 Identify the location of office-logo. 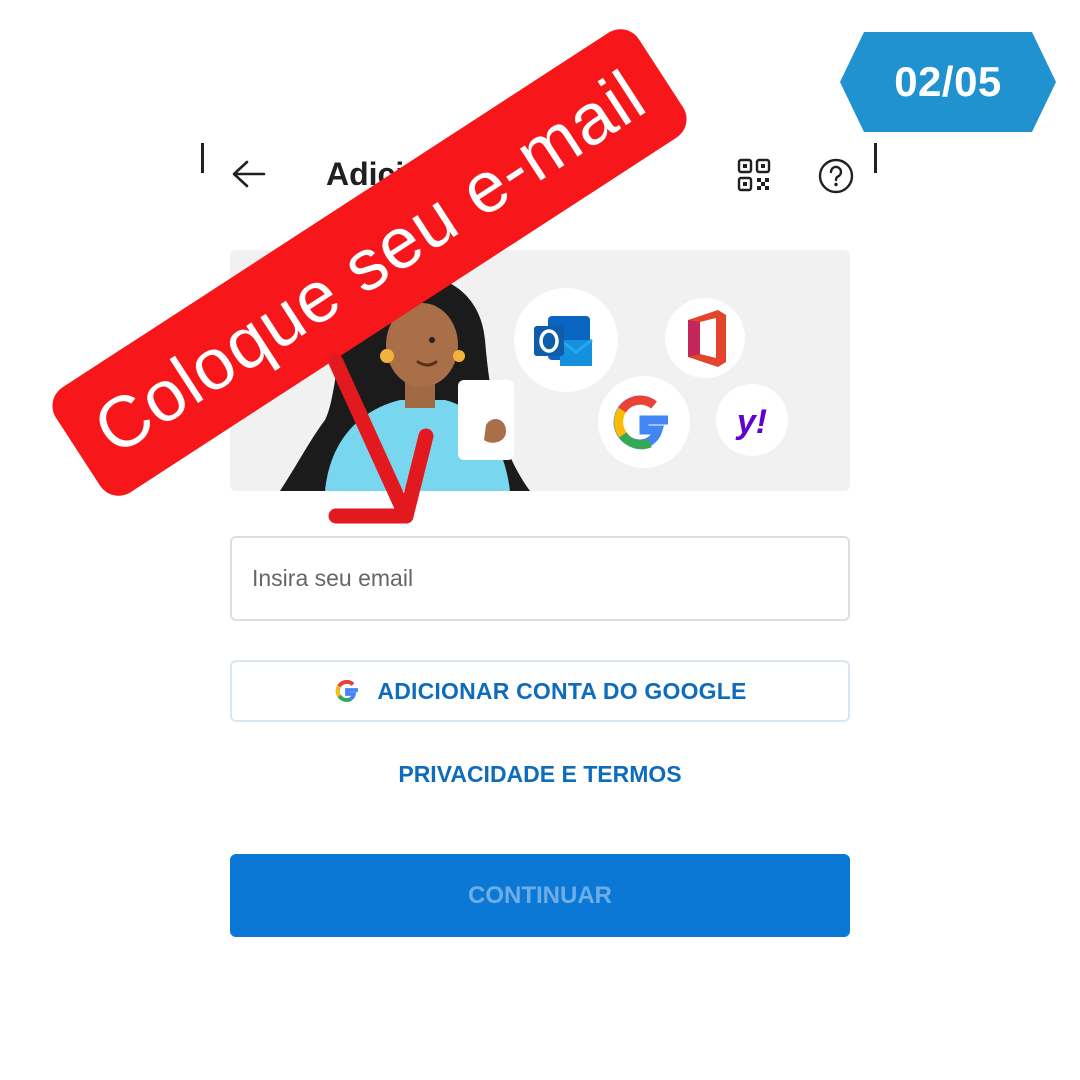
(705, 338).